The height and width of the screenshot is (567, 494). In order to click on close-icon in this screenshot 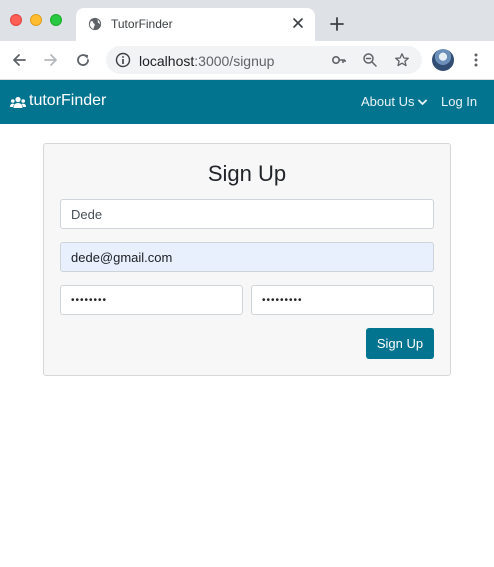, I will do `click(298, 23)`.